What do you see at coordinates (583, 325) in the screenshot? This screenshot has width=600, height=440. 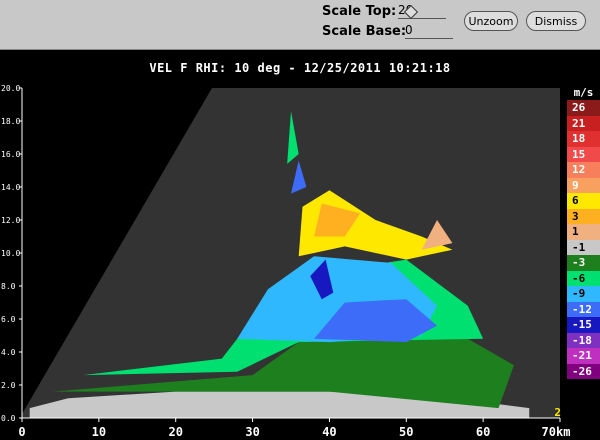 I see `colorbar-cell: -15` at bounding box center [583, 325].